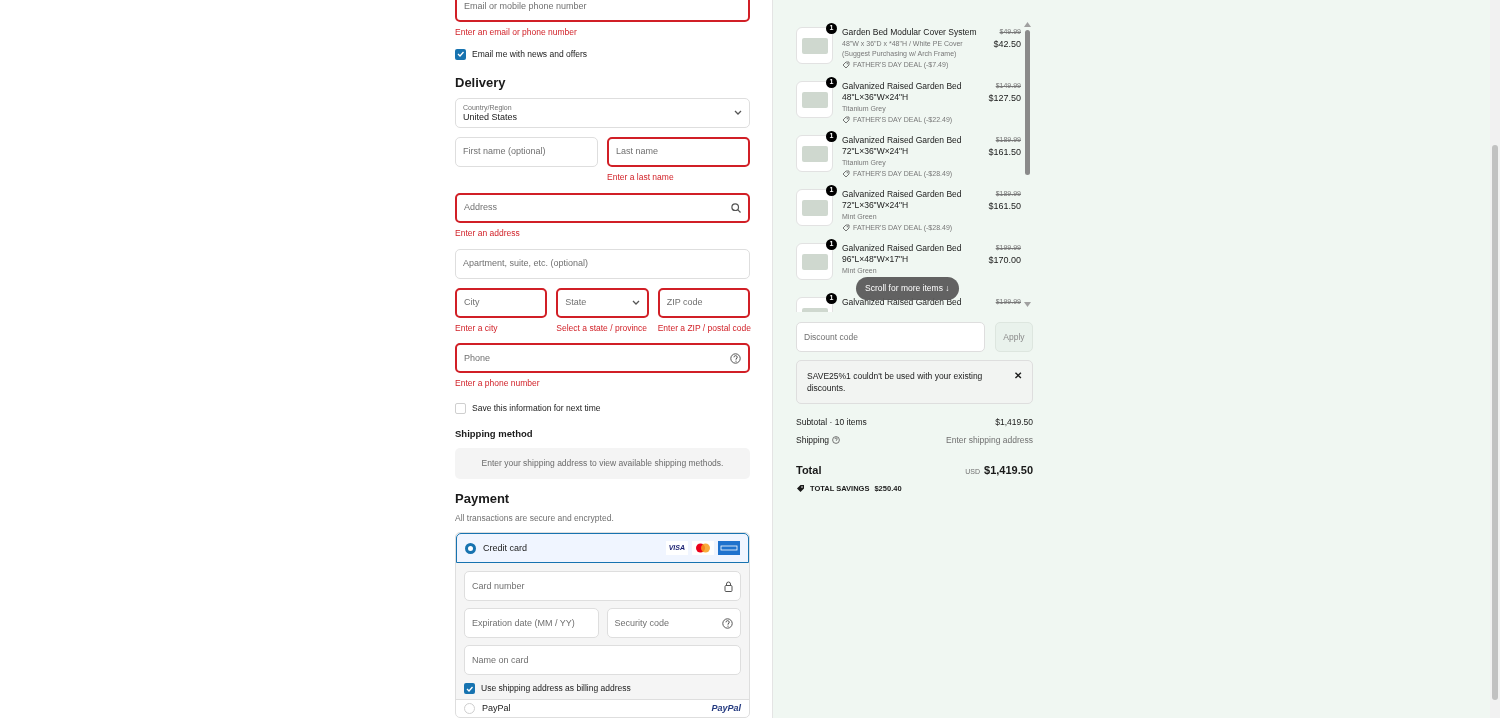 The width and height of the screenshot is (1500, 718). What do you see at coordinates (678, 152) in the screenshot?
I see `input-field: Last name` at bounding box center [678, 152].